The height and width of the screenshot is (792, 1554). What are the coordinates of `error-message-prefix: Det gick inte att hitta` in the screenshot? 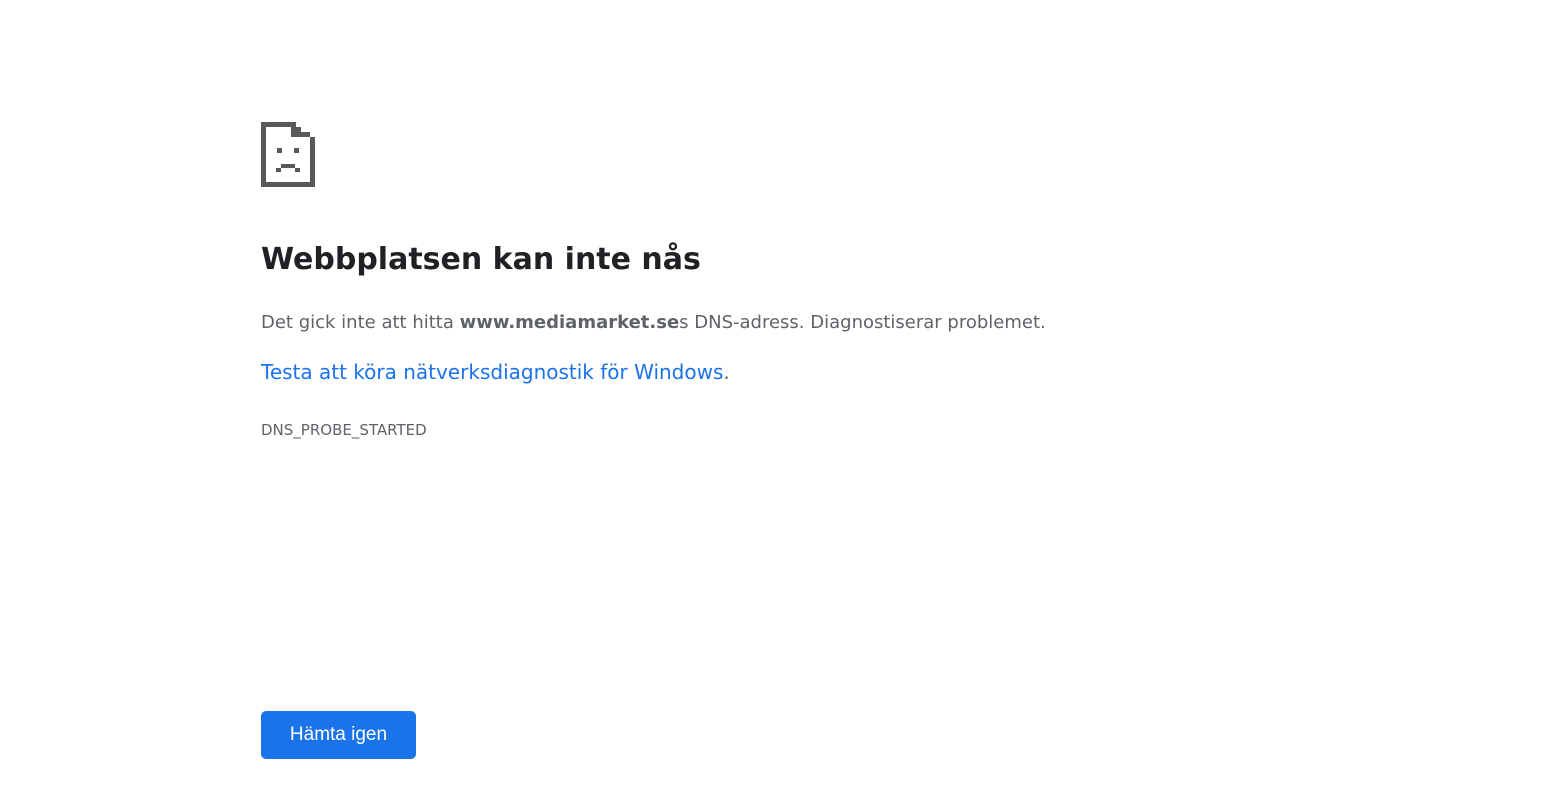 It's located at (360, 322).